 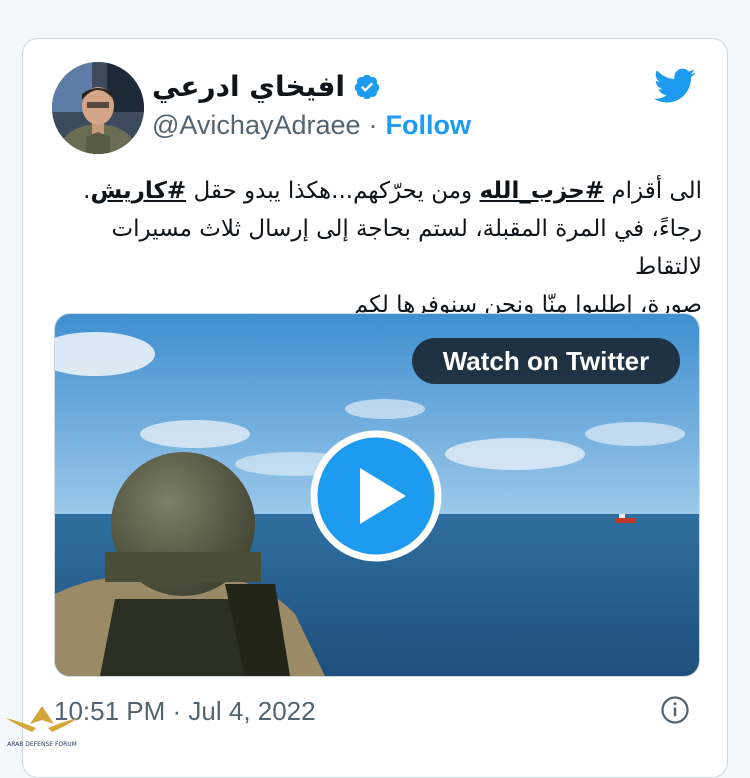 I want to click on forum-watermark-logo: ARAB DEFENSE FORUM, so click(x=42, y=727).